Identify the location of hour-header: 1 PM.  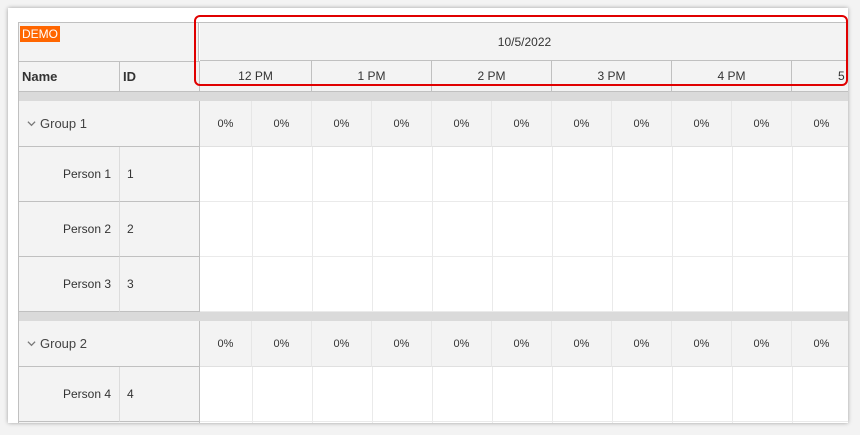
(372, 76).